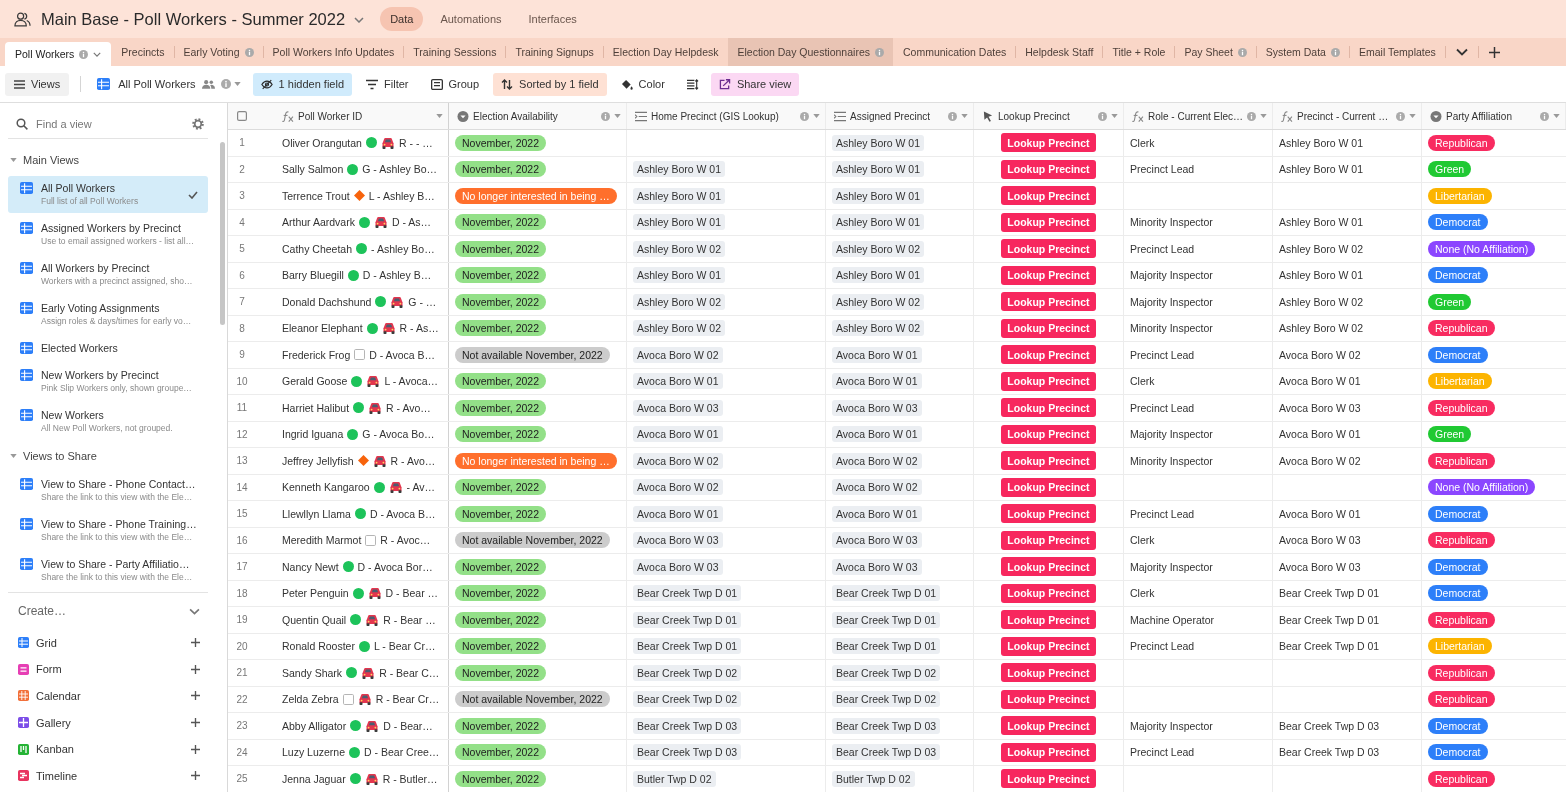 The height and width of the screenshot is (792, 1566). What do you see at coordinates (1198, 567) in the screenshot?
I see `table-cell: Majority Inspector` at bounding box center [1198, 567].